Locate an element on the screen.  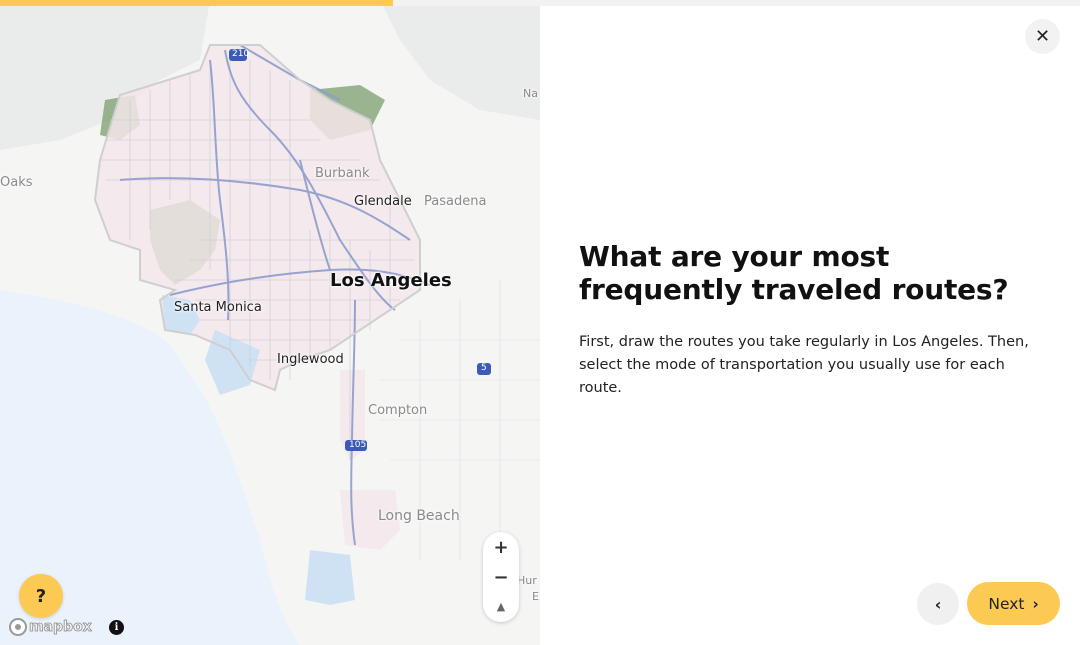
info-icon: i is located at coordinates (116, 627).